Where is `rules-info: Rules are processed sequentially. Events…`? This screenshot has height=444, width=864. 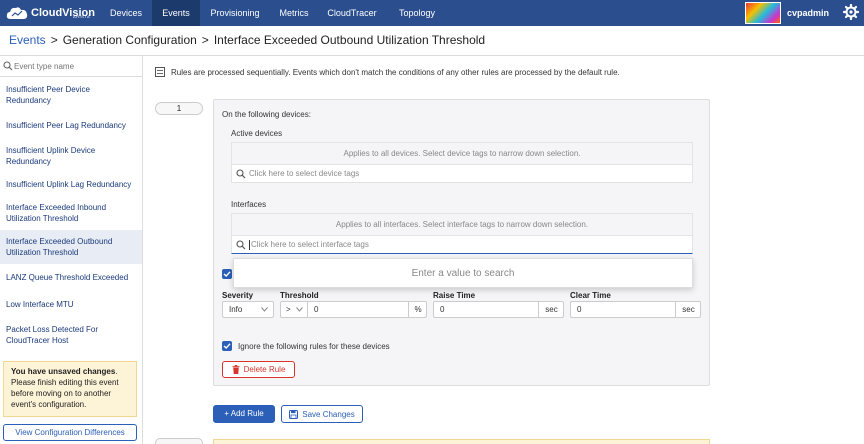
rules-info: Rules are processed sequentially. Events… is located at coordinates (387, 72).